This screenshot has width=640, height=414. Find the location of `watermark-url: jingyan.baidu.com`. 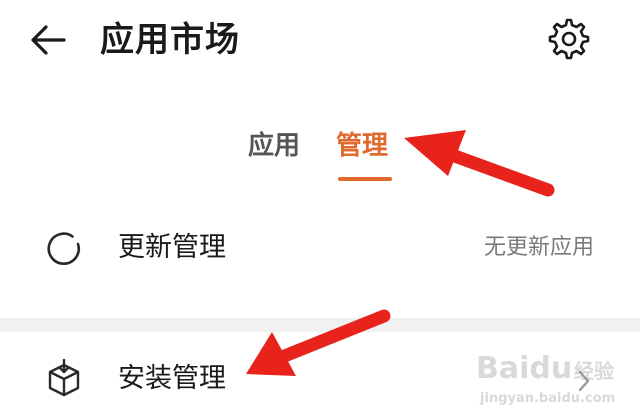

watermark-url: jingyan.baidu.com is located at coordinates (547, 398).